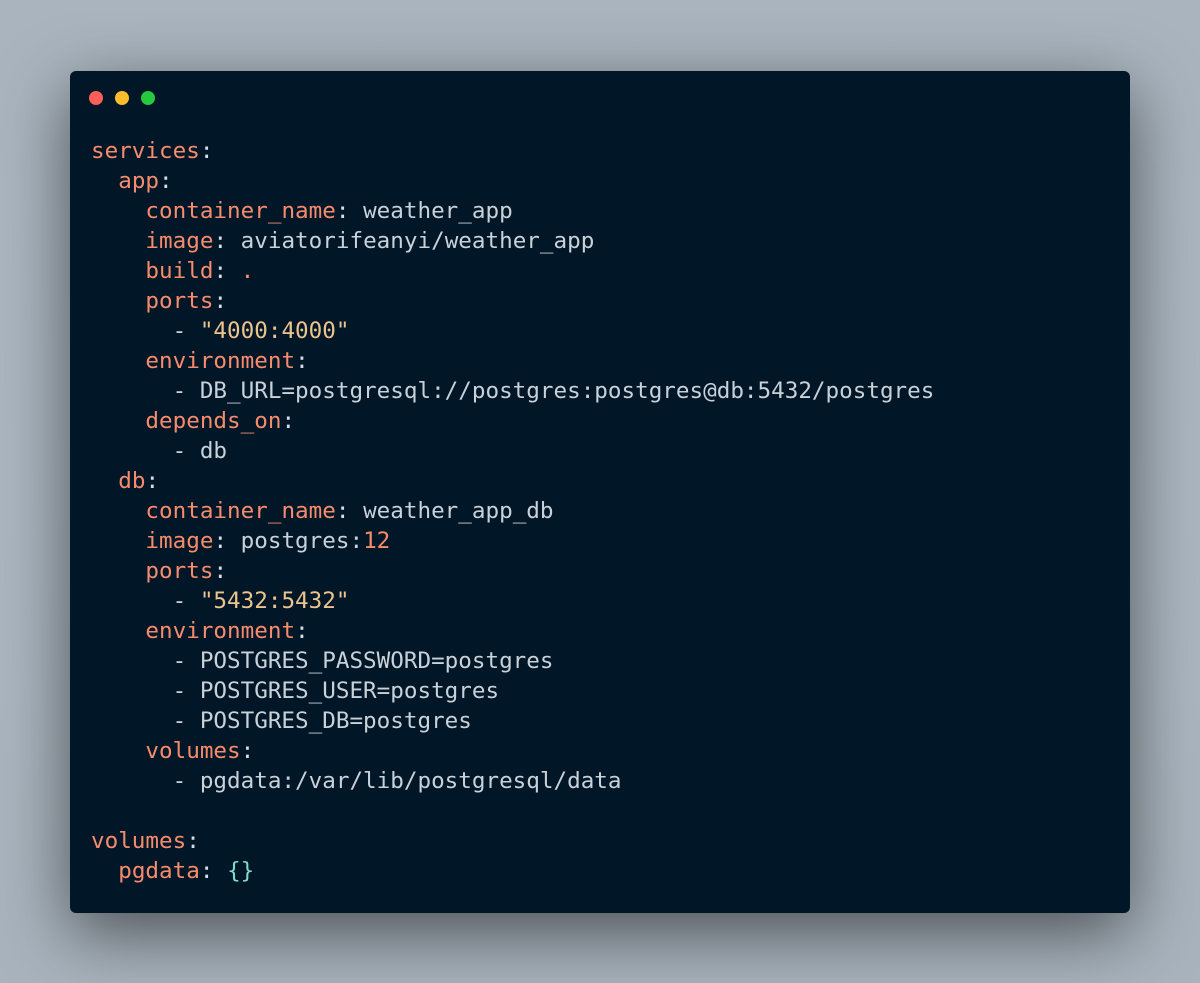  I want to click on code-line: - pgdata:/var/lib/postgresql/data, so click(512, 781).